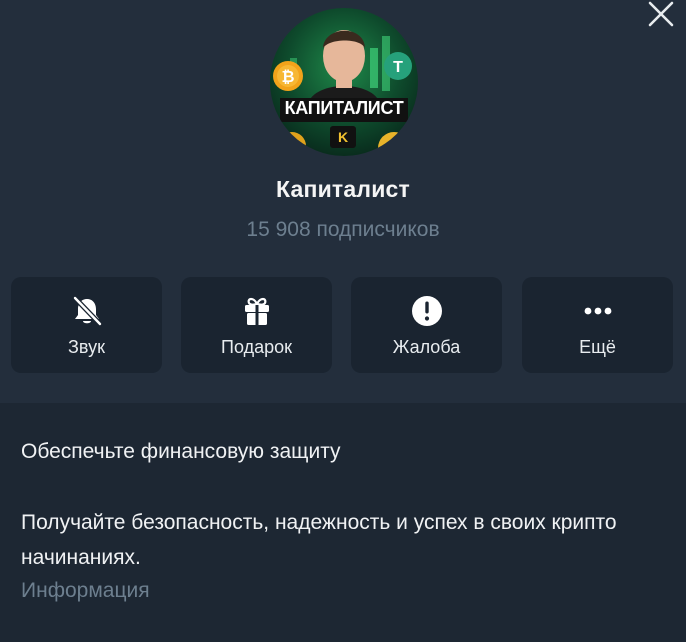 The width and height of the screenshot is (686, 642). Describe the element at coordinates (597, 311) in the screenshot. I see `more-dots-icon` at that location.